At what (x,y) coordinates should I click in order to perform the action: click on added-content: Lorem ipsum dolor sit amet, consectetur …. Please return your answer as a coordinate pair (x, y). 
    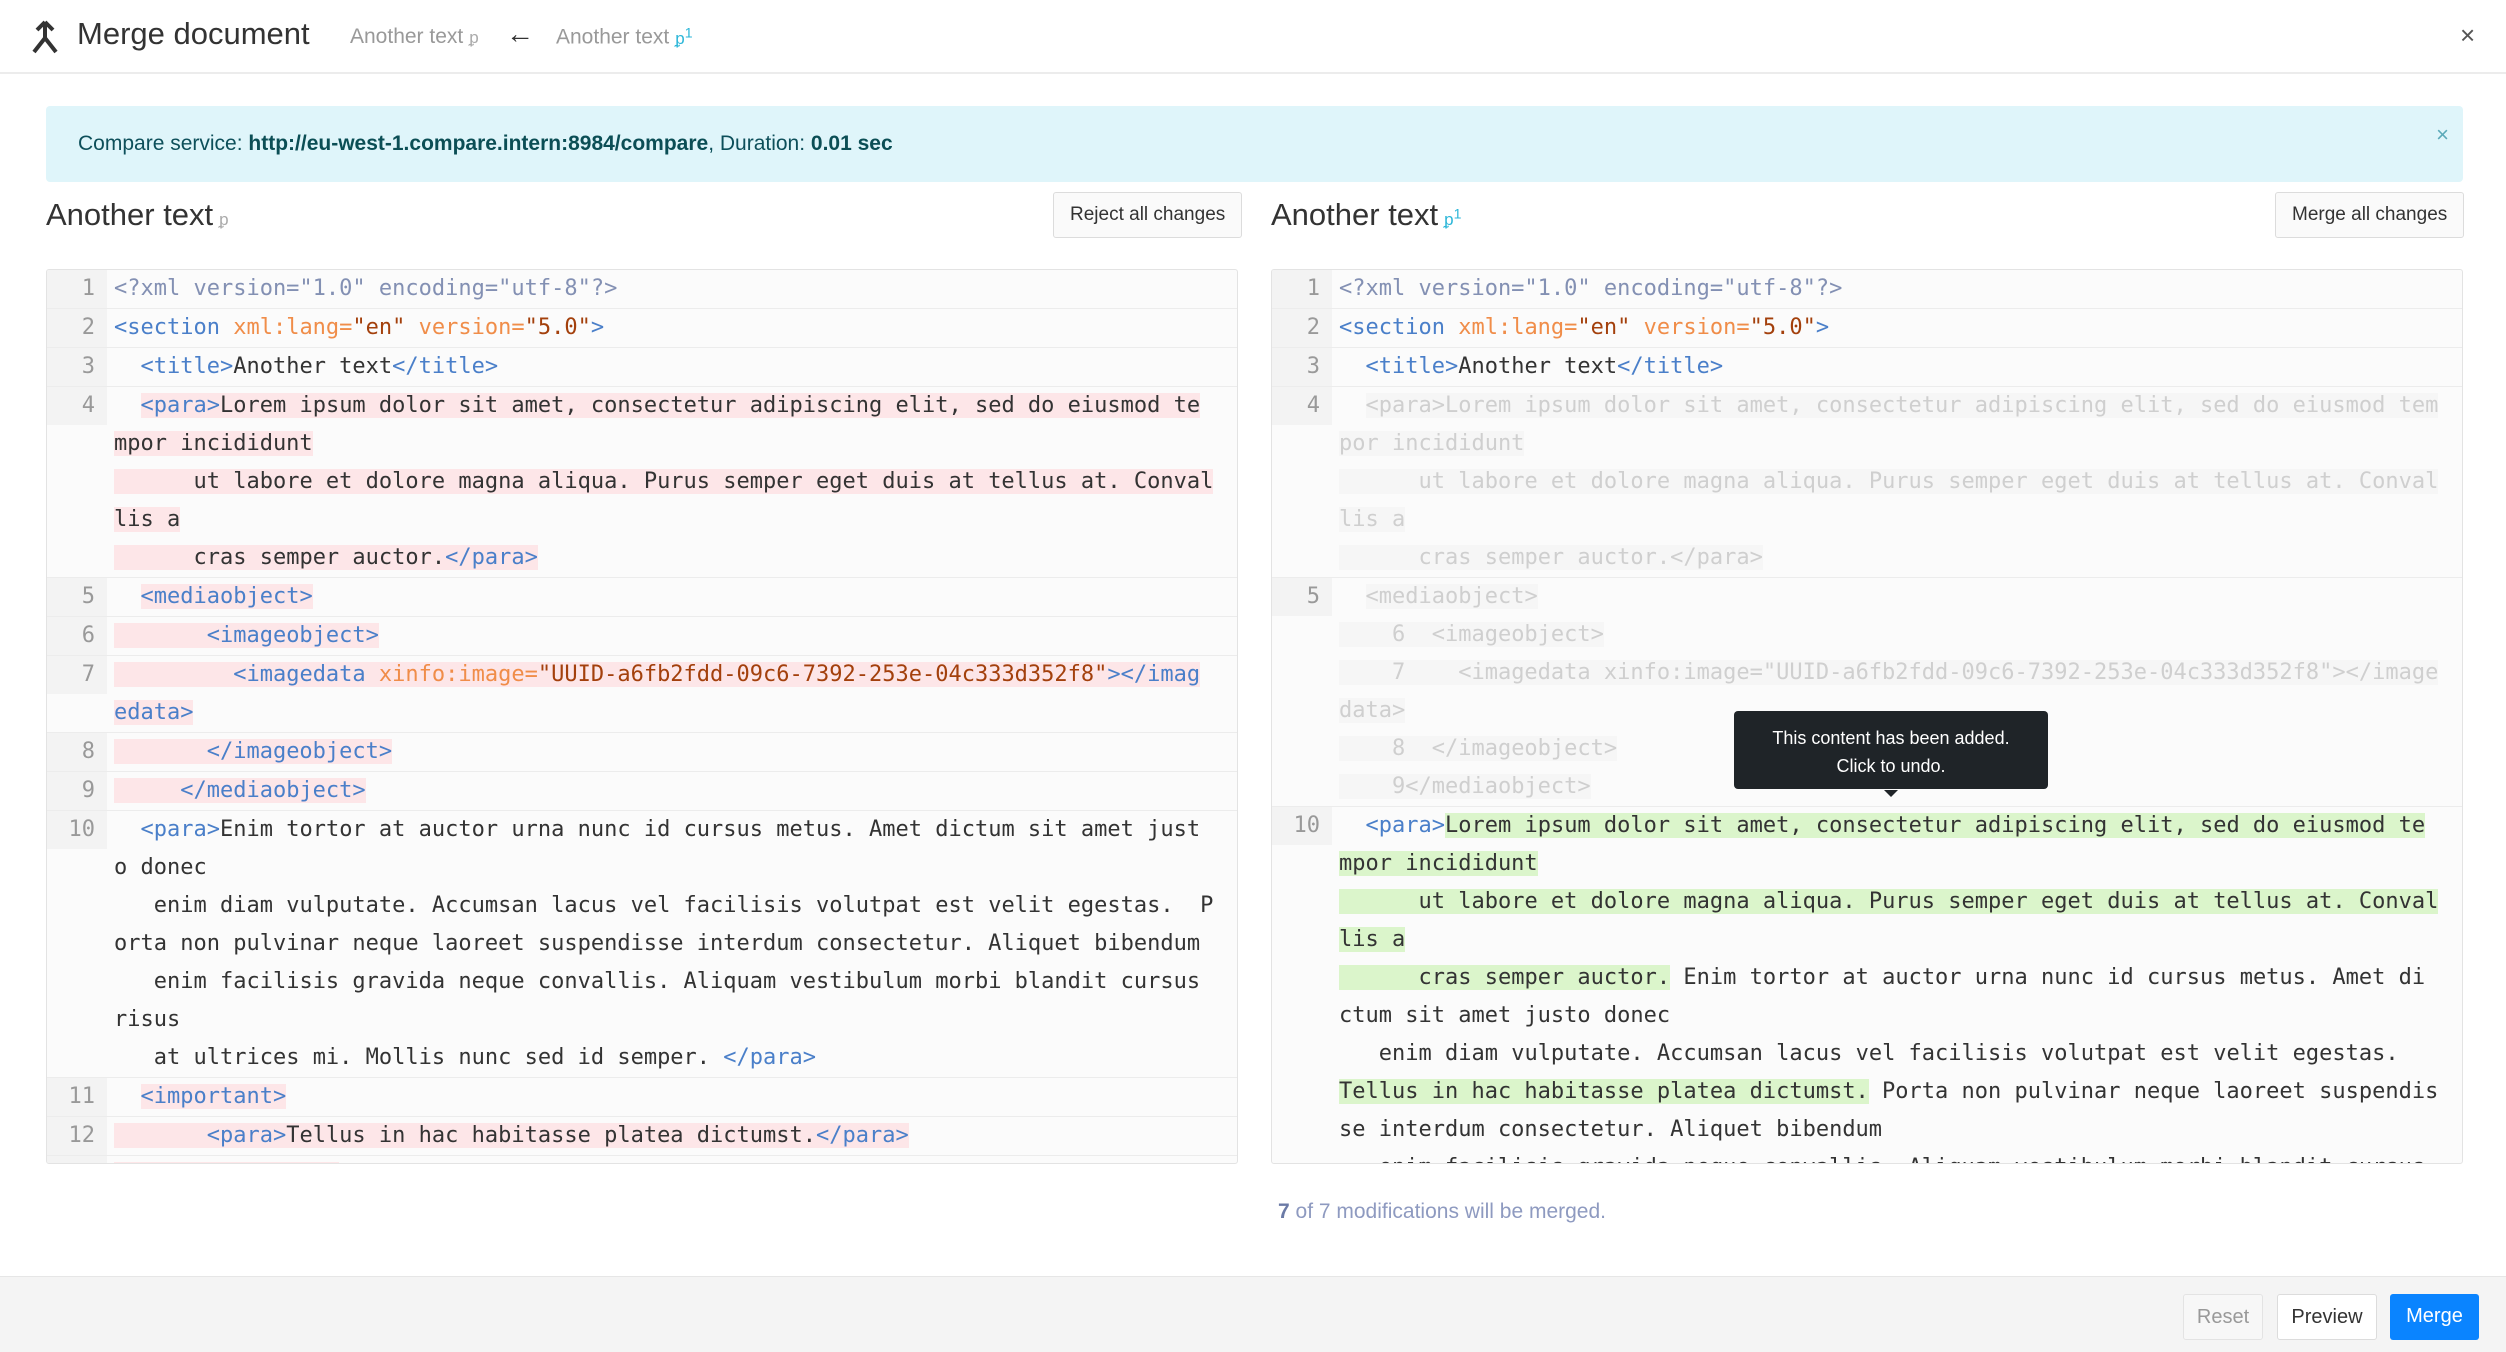
    Looking at the image, I should click on (1889, 901).